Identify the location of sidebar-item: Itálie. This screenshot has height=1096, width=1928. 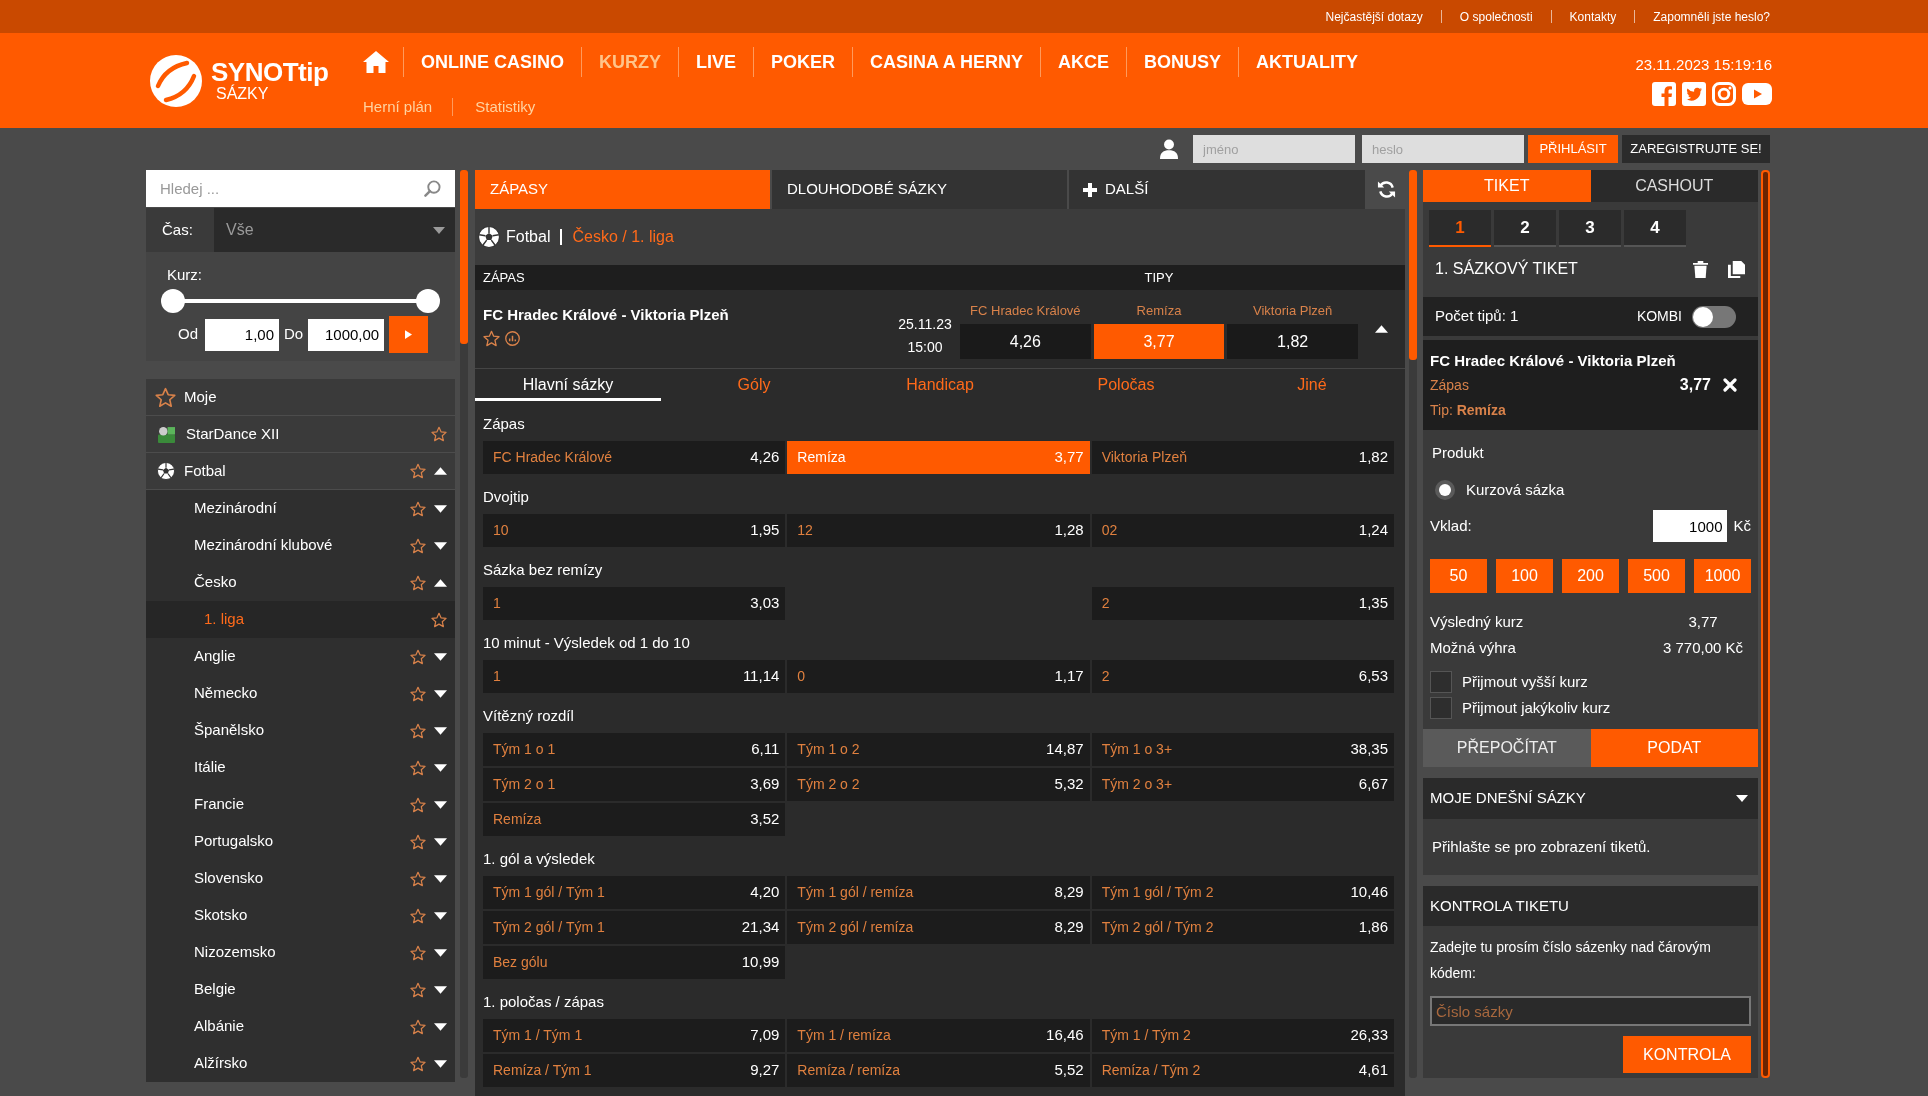
(300, 767).